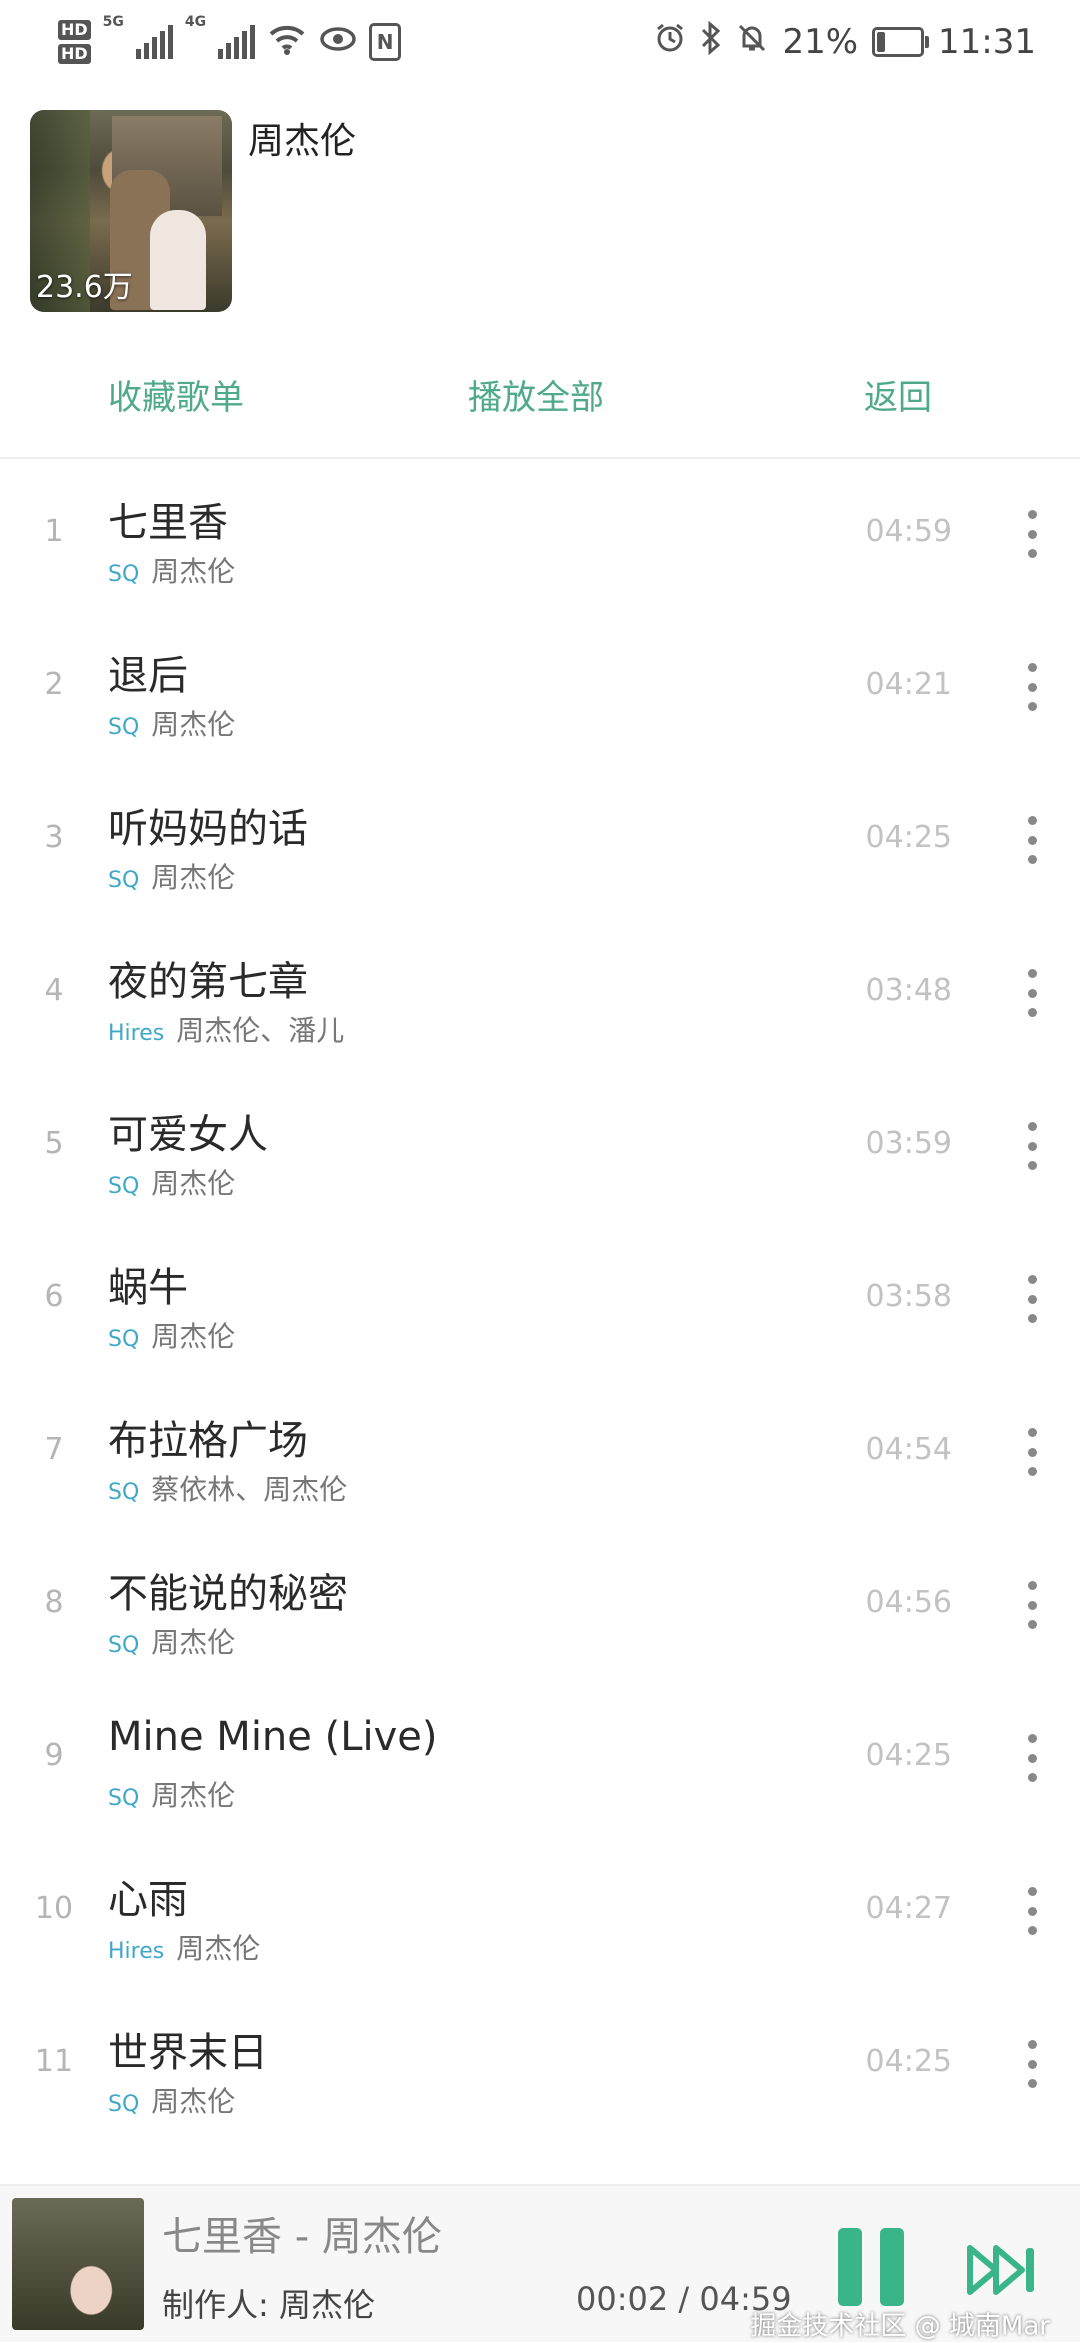 The width and height of the screenshot is (1080, 2343). I want to click on collect-playlist-button: 收藏歌单, so click(176, 394).